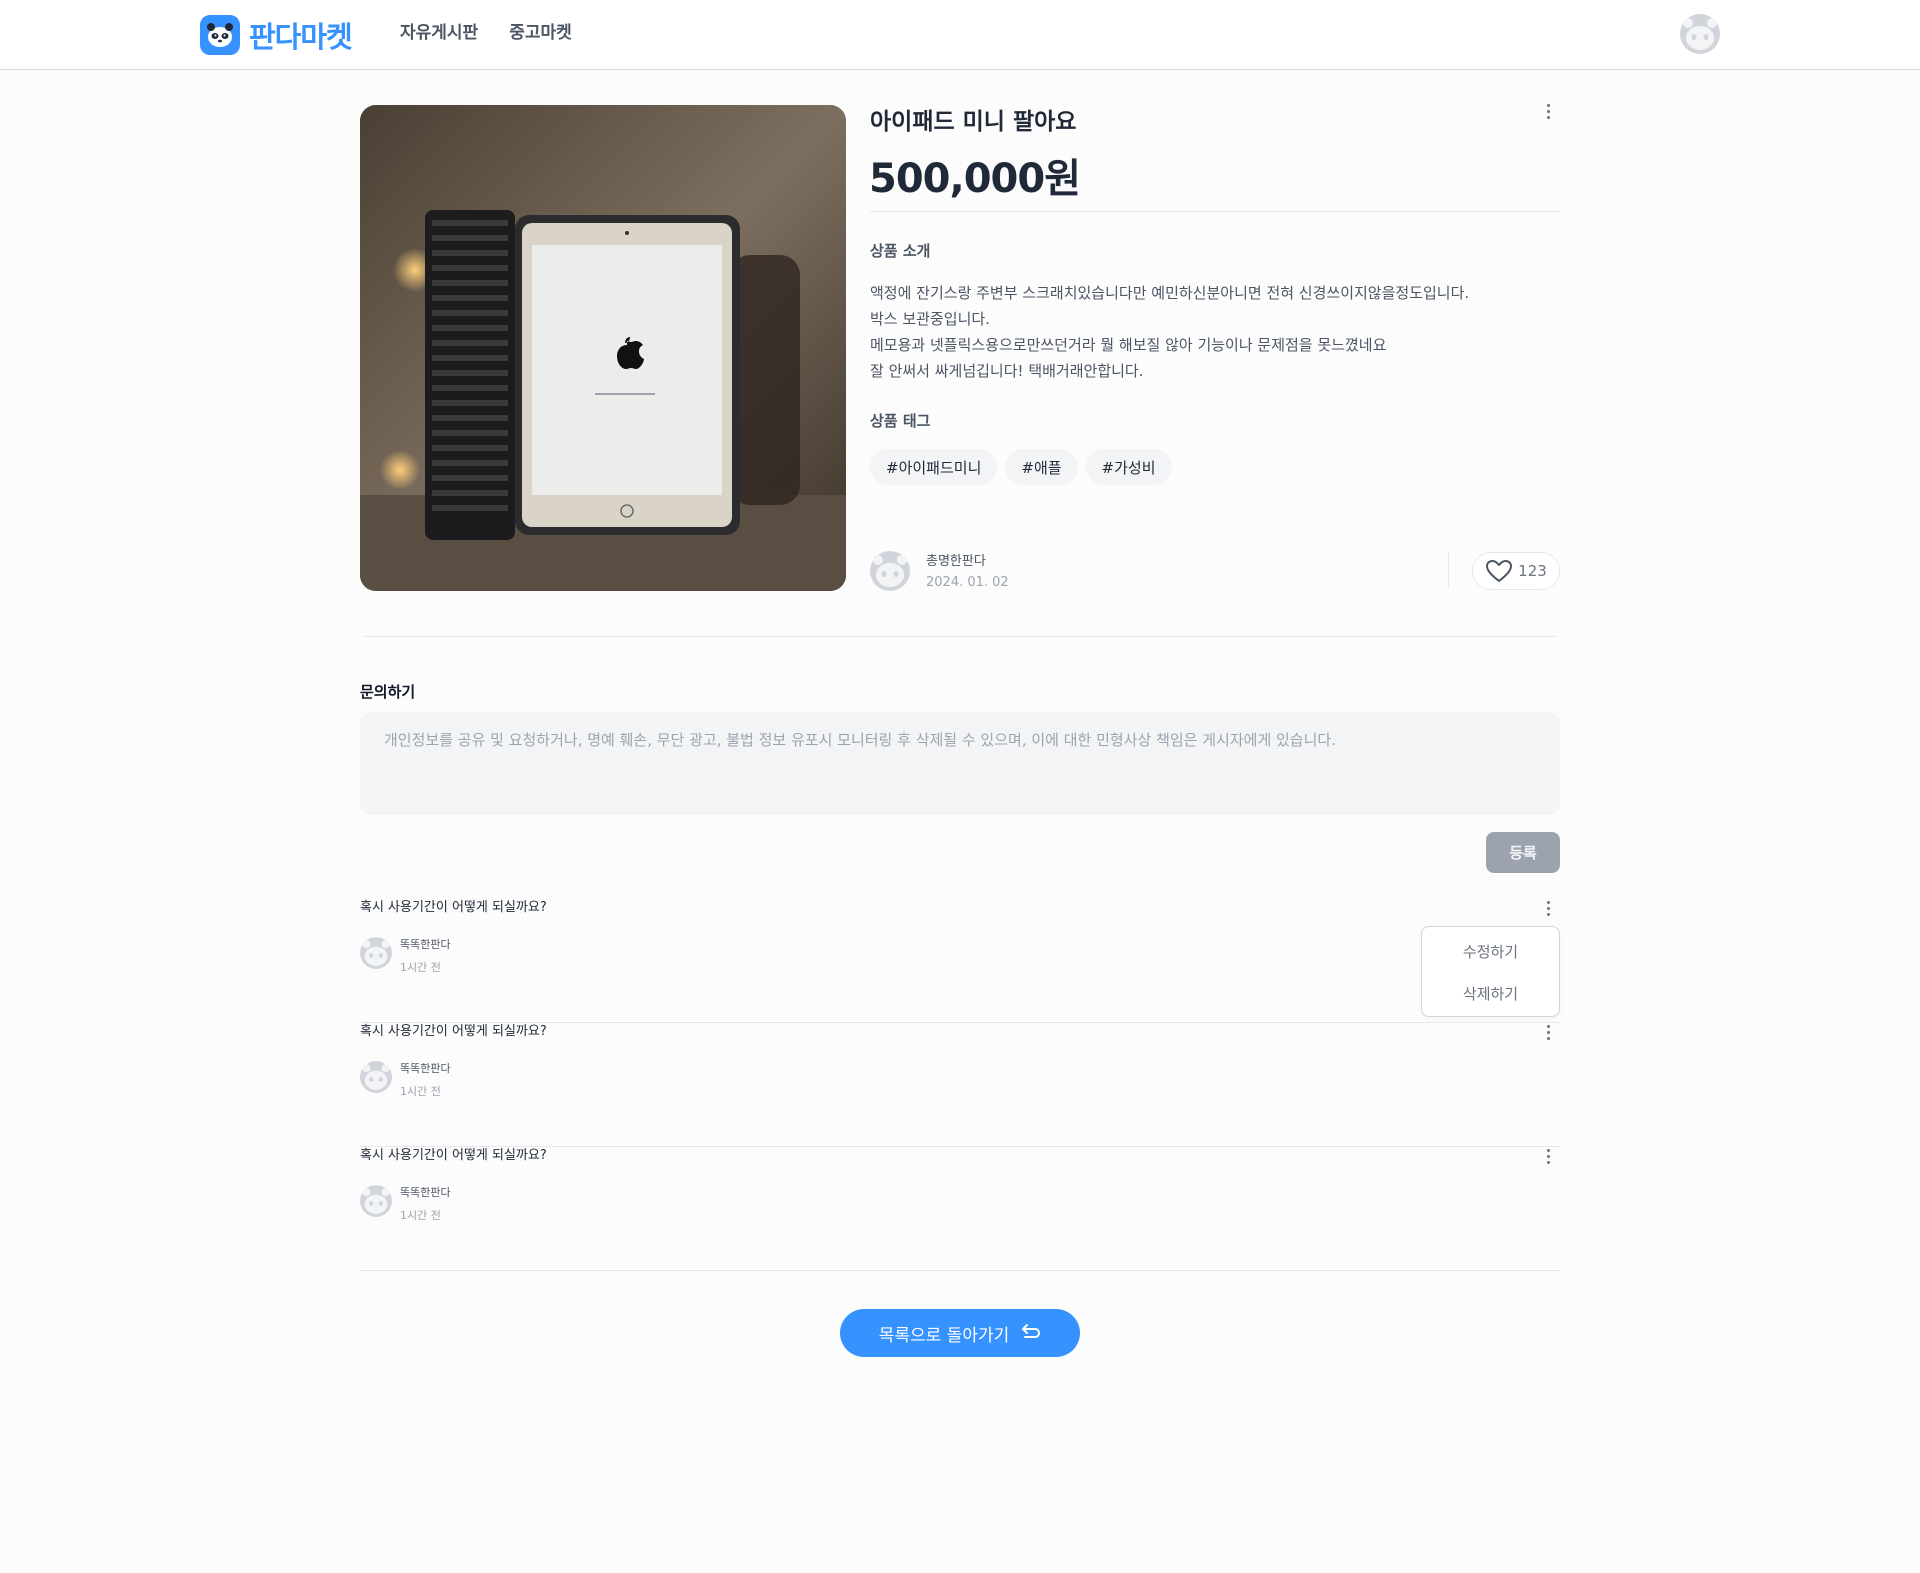 Image resolution: width=1920 pixels, height=1573 pixels. I want to click on nav-free-board: 자유게시판, so click(439, 33).